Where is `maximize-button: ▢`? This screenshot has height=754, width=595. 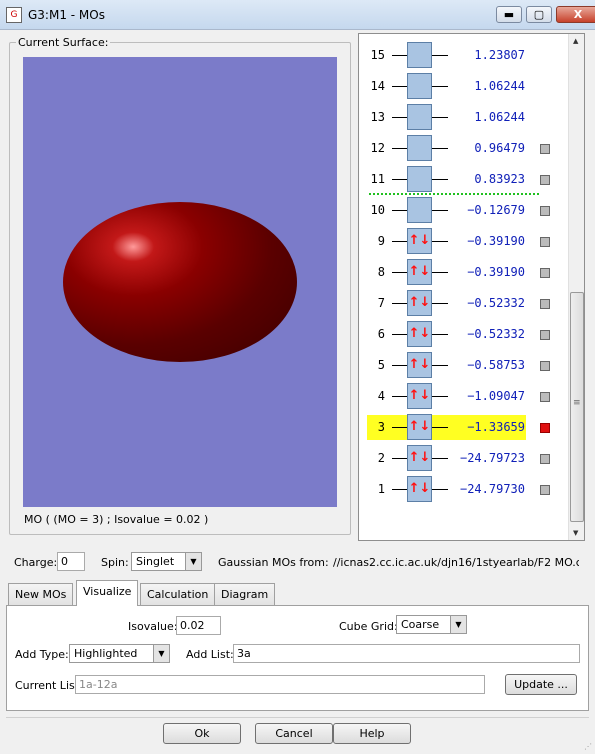
maximize-button: ▢ is located at coordinates (539, 14).